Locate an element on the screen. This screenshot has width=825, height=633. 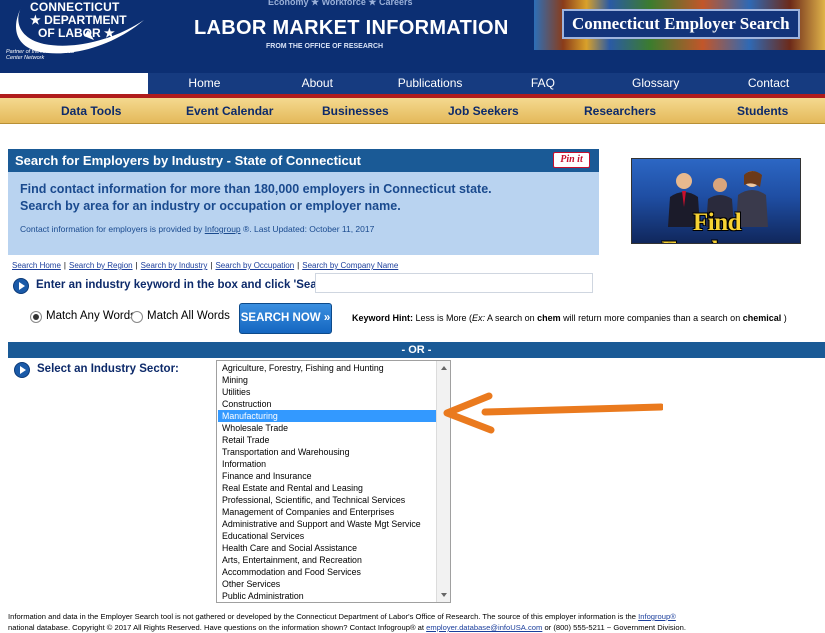
logo-text-of-labor: OF LABOR ★ is located at coordinates (76, 33).